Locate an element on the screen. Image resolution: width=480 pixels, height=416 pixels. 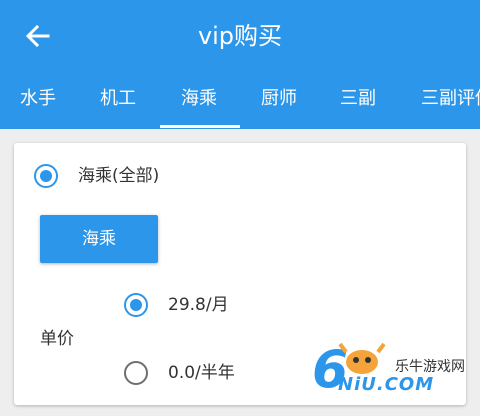
half-year-price-label: 0.0/半年 is located at coordinates (201, 373).